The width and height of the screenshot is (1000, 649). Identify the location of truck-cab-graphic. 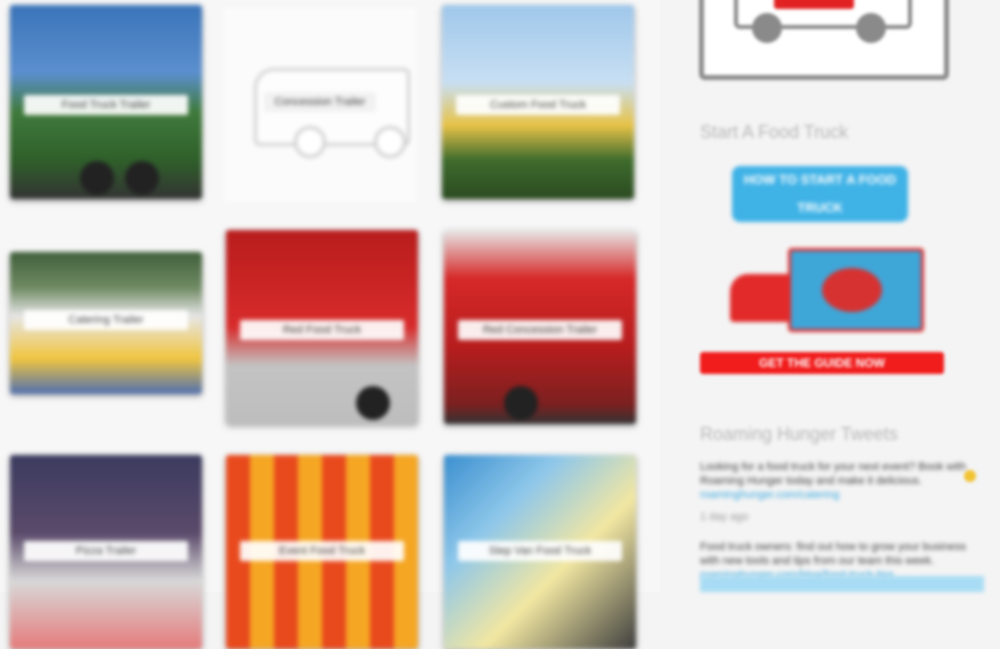
(762, 298).